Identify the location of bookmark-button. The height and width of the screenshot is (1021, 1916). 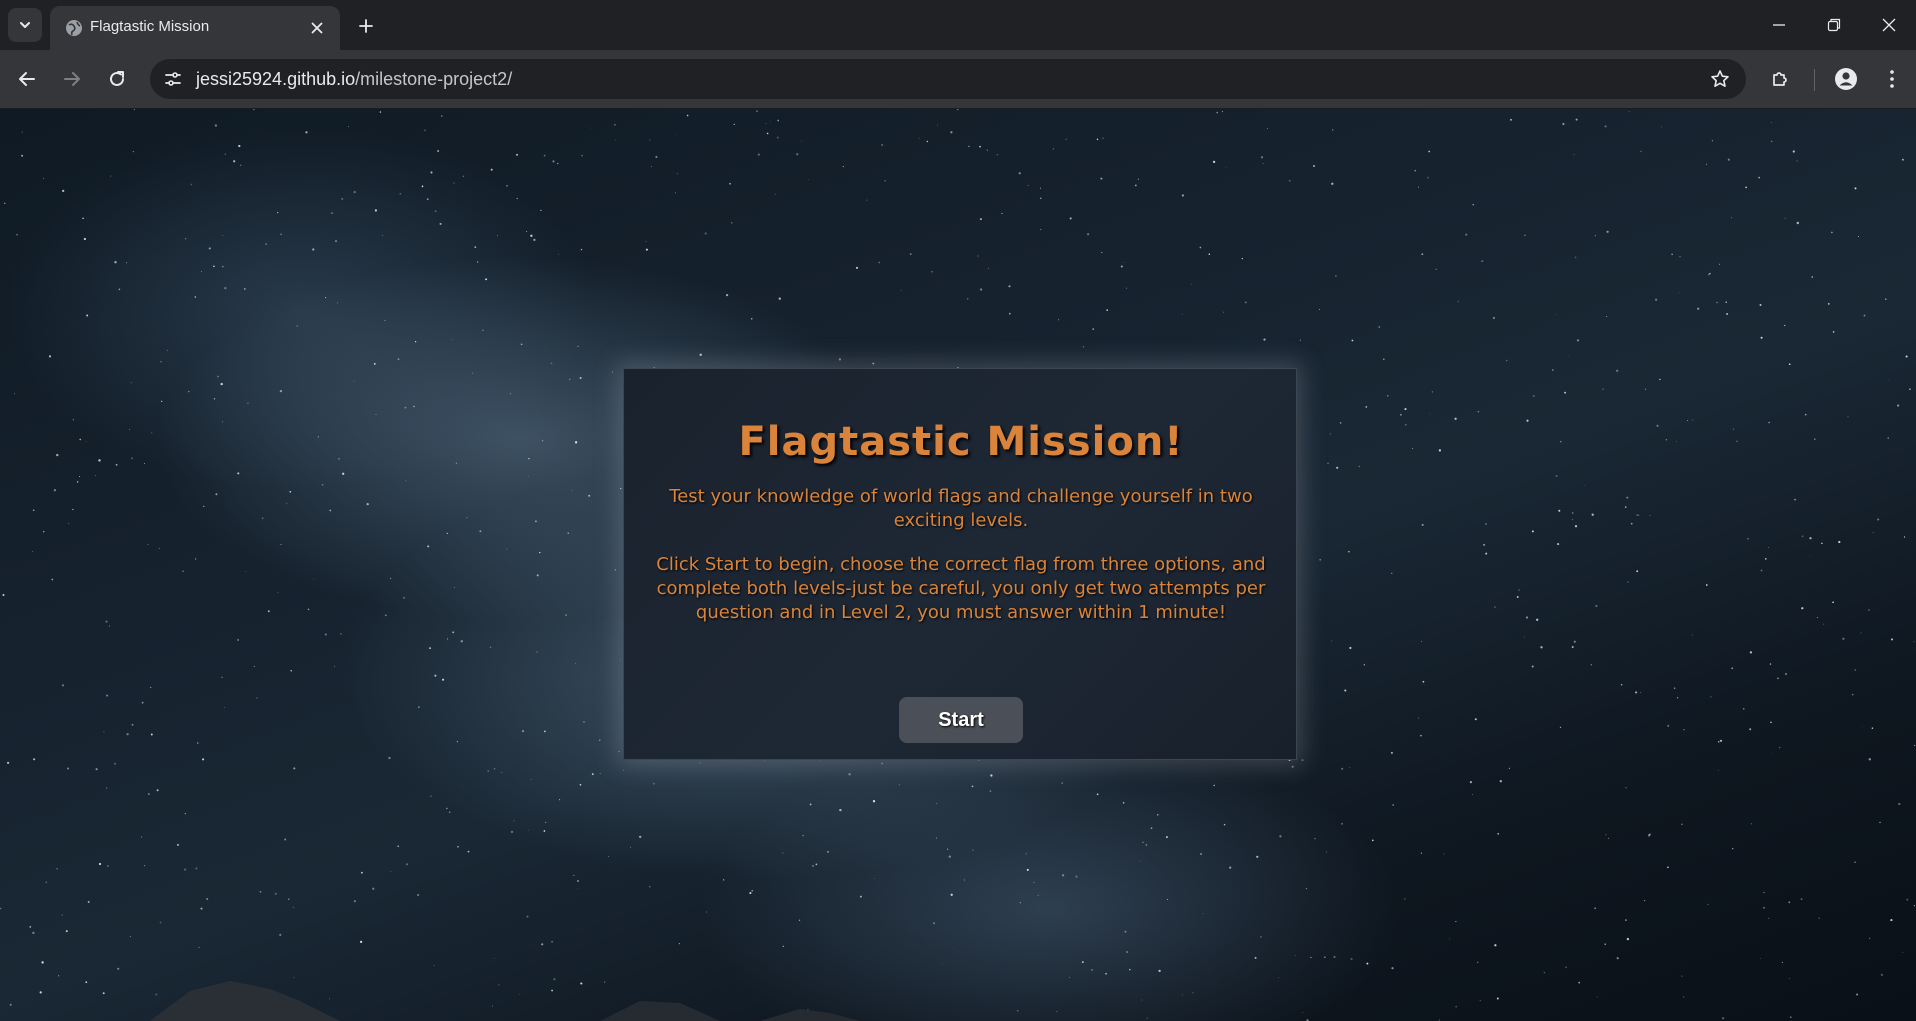
(1720, 79).